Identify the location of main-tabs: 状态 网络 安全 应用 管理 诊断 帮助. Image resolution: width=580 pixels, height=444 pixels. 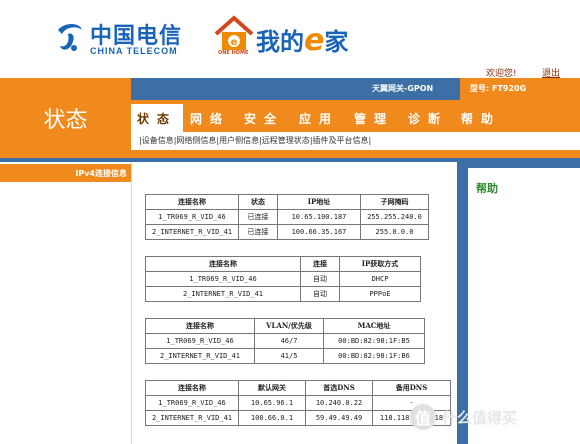
(319, 118).